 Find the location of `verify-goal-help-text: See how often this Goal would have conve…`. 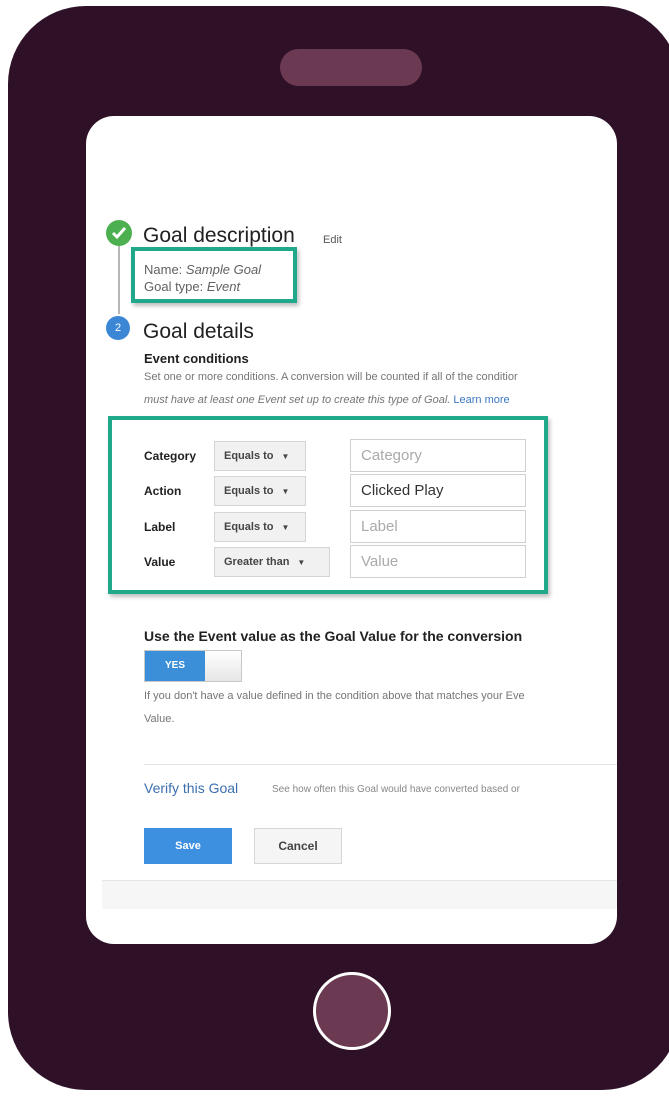

verify-goal-help-text: See how often this Goal would have conve… is located at coordinates (396, 789).